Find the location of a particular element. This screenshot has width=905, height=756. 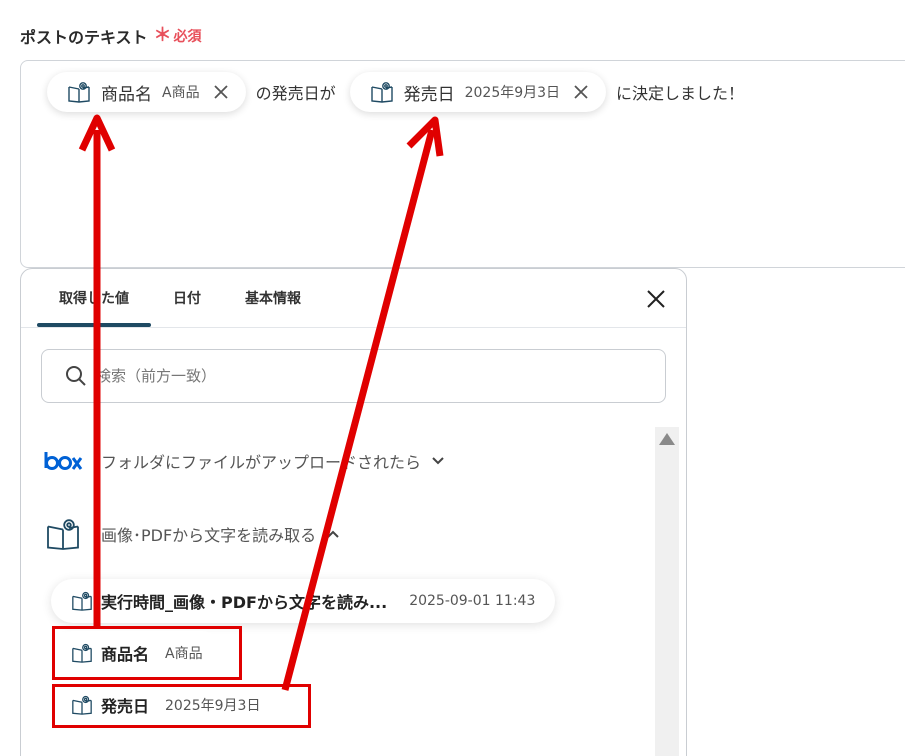

section-label: フォルダにファイルがアップロードされたら is located at coordinates (261, 462).